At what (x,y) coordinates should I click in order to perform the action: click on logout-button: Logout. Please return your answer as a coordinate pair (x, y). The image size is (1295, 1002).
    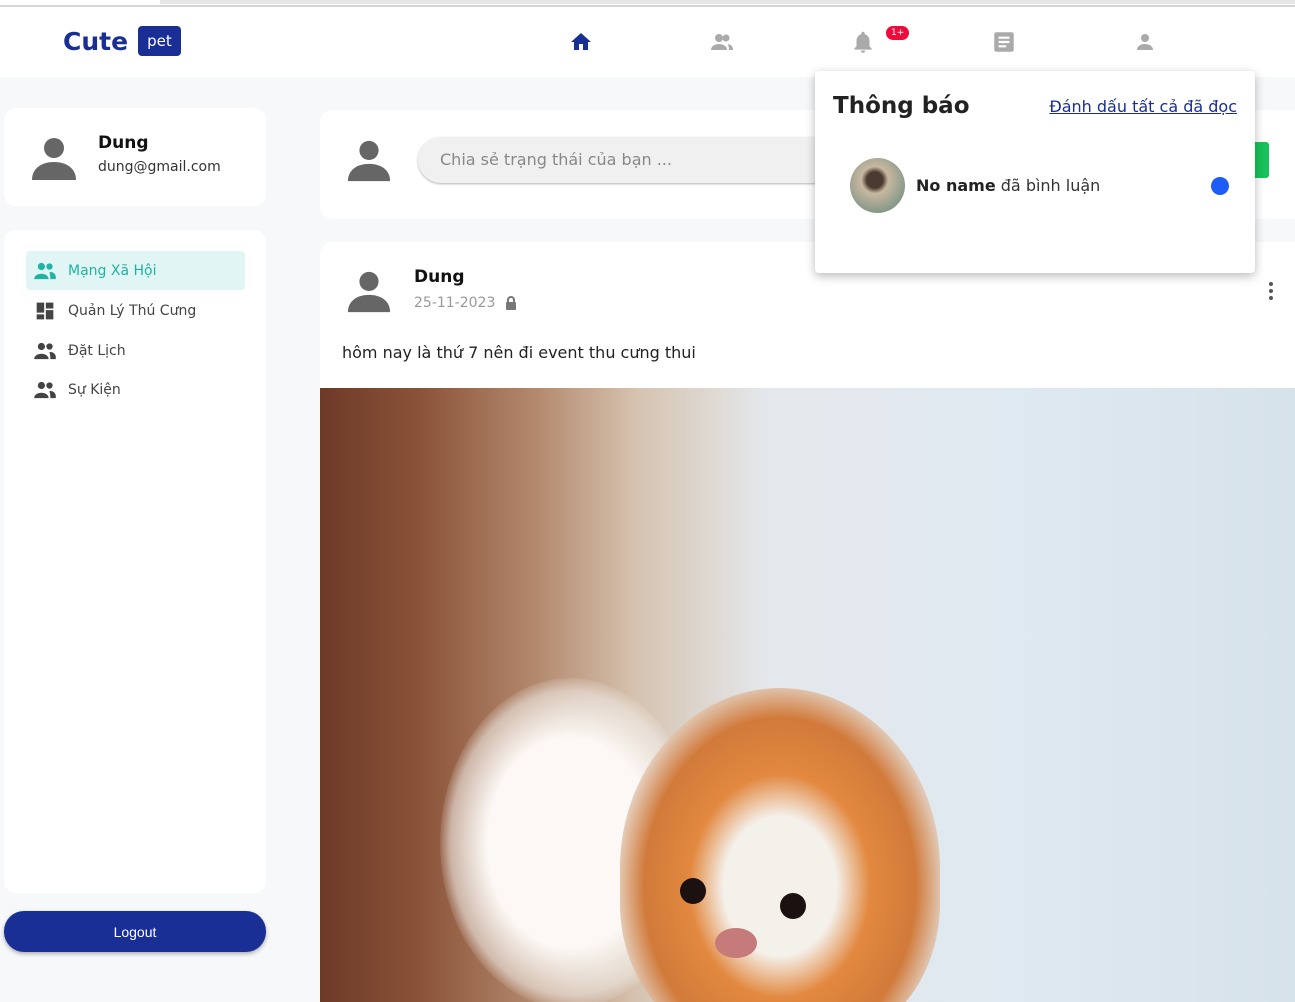
    Looking at the image, I should click on (135, 931).